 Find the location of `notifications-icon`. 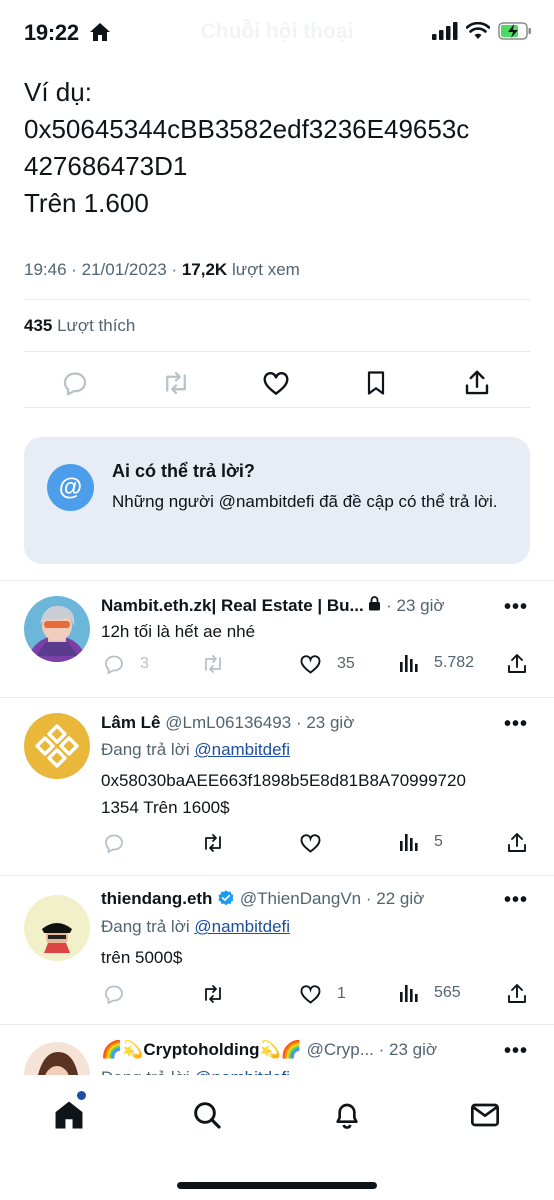

notifications-icon is located at coordinates (347, 1116).